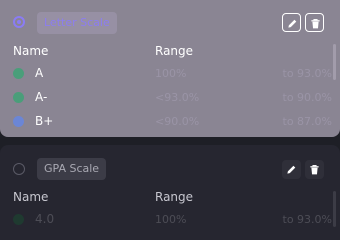 Image resolution: width=340 pixels, height=240 pixels. What do you see at coordinates (45, 219) in the screenshot?
I see `grade-name: 4.0` at bounding box center [45, 219].